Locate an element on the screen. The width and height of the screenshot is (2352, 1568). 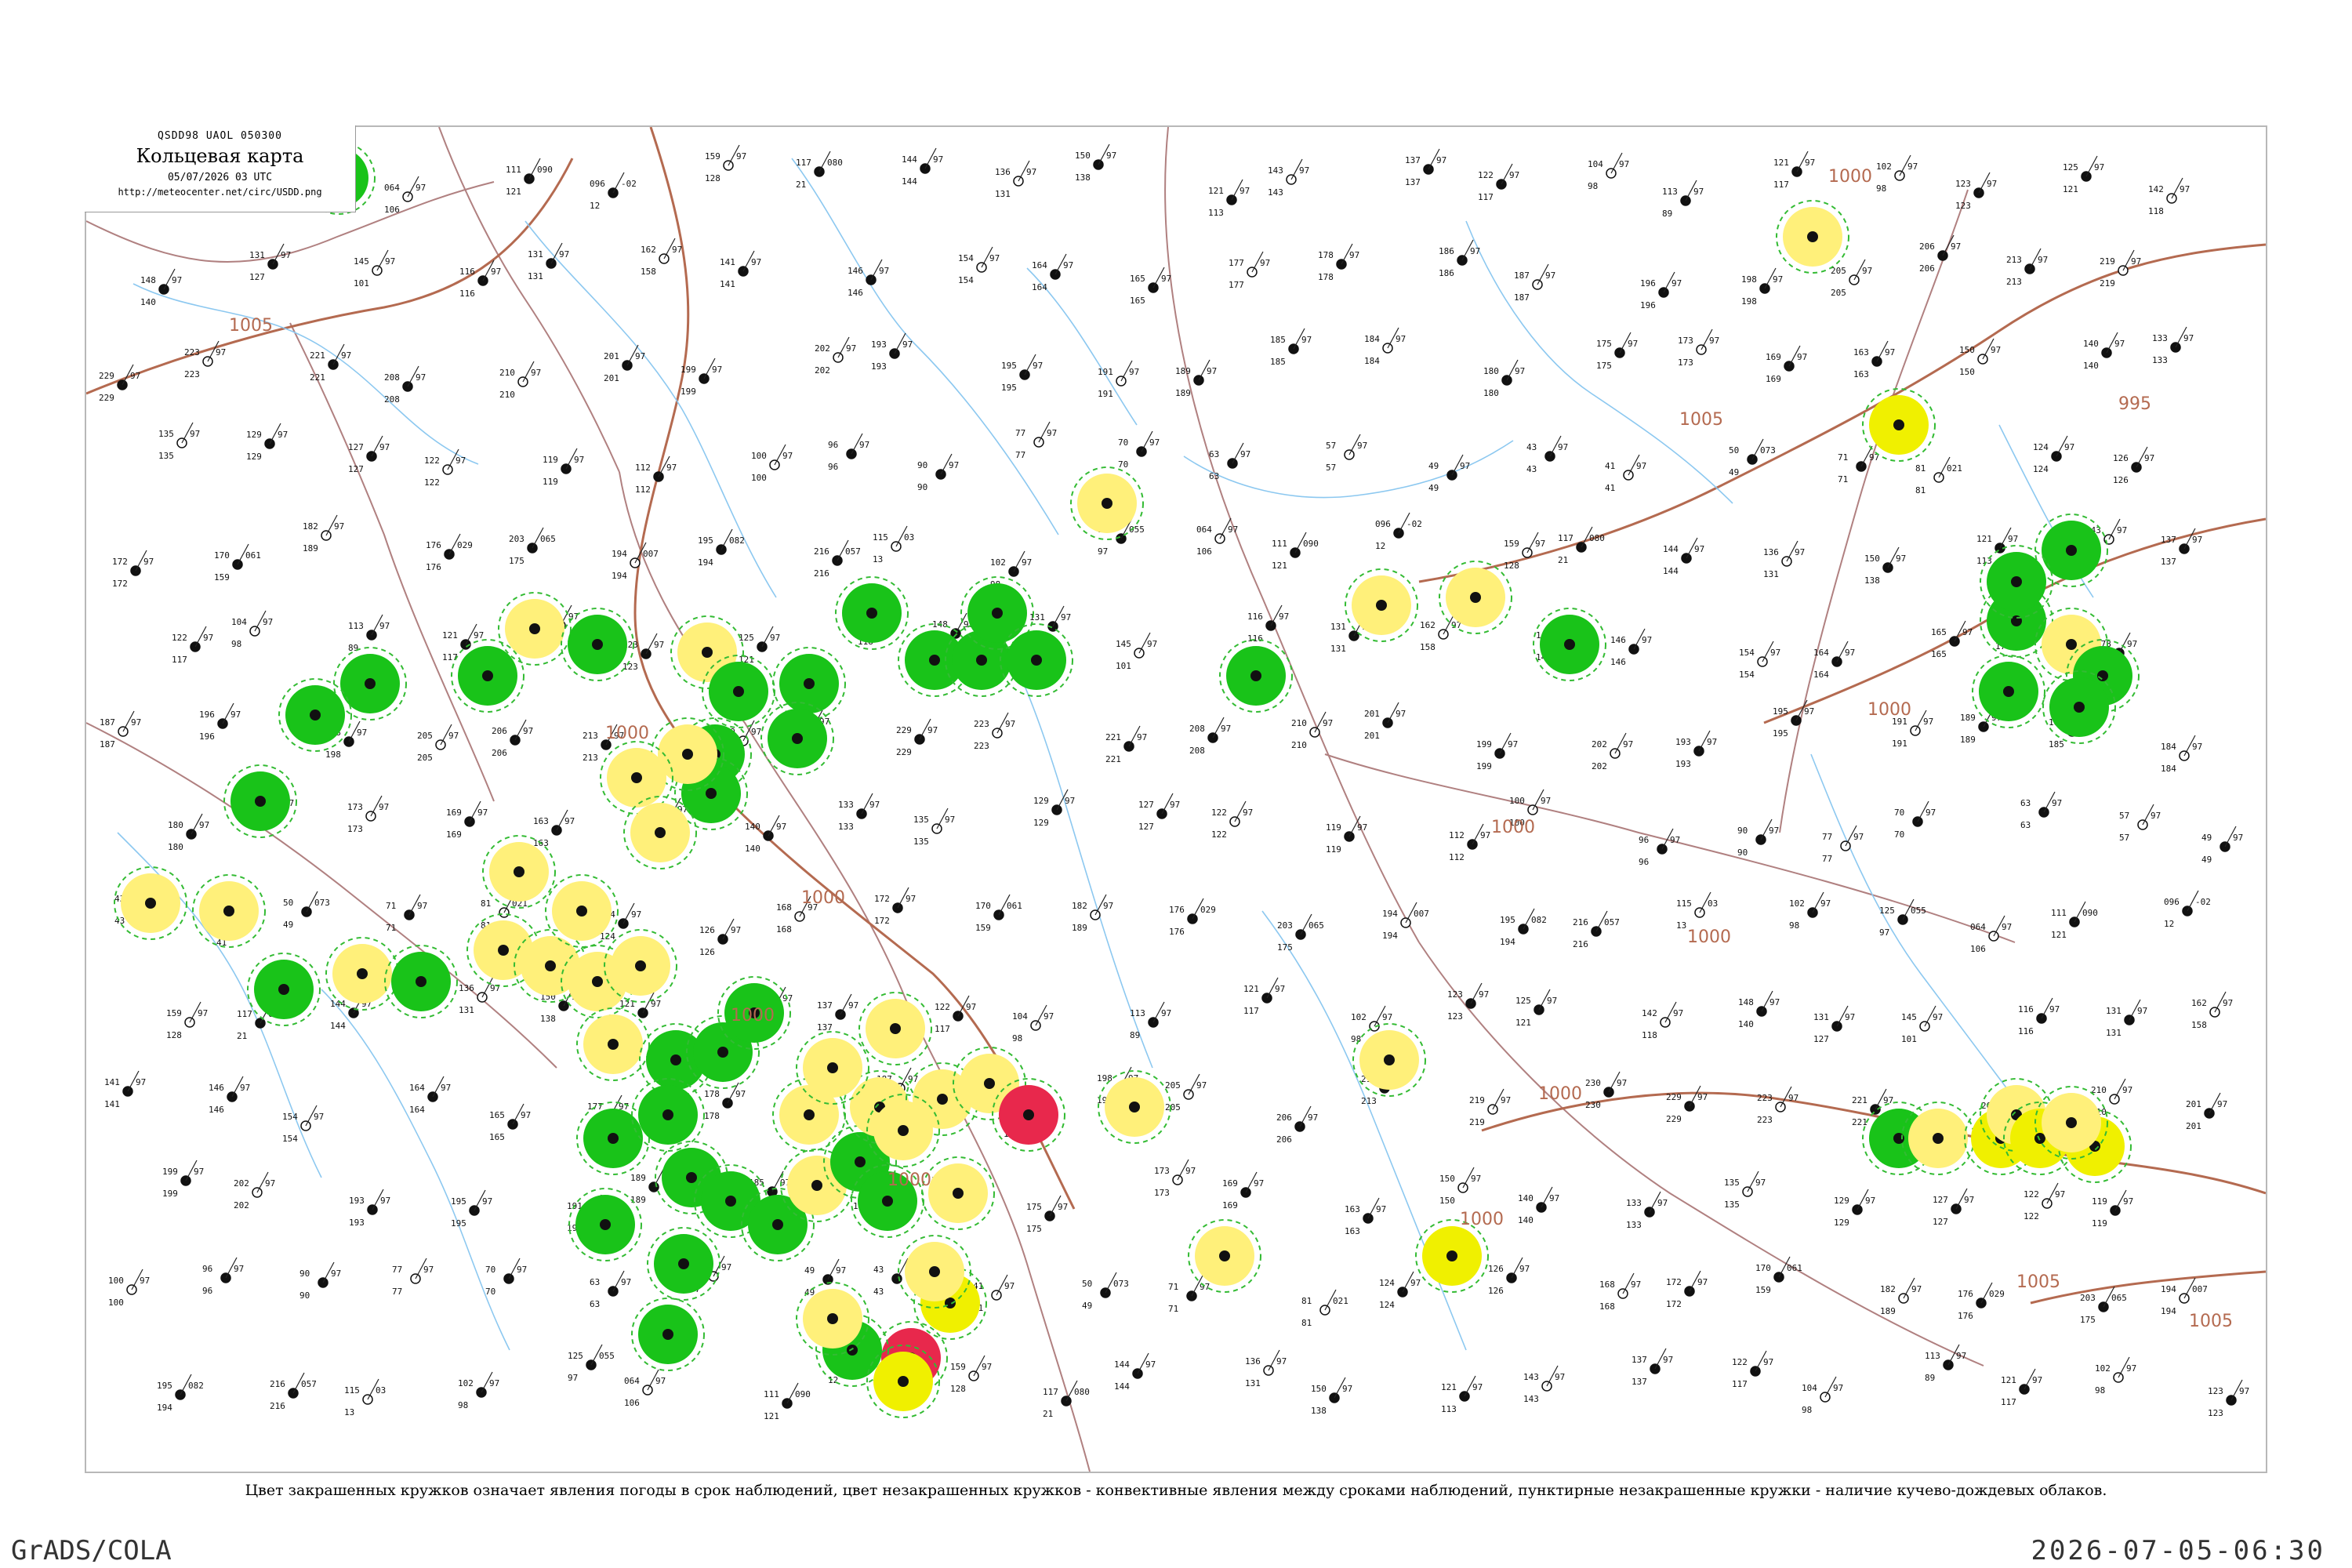
station-plot: 162 97 158 is located at coordinates (2212, 1011).